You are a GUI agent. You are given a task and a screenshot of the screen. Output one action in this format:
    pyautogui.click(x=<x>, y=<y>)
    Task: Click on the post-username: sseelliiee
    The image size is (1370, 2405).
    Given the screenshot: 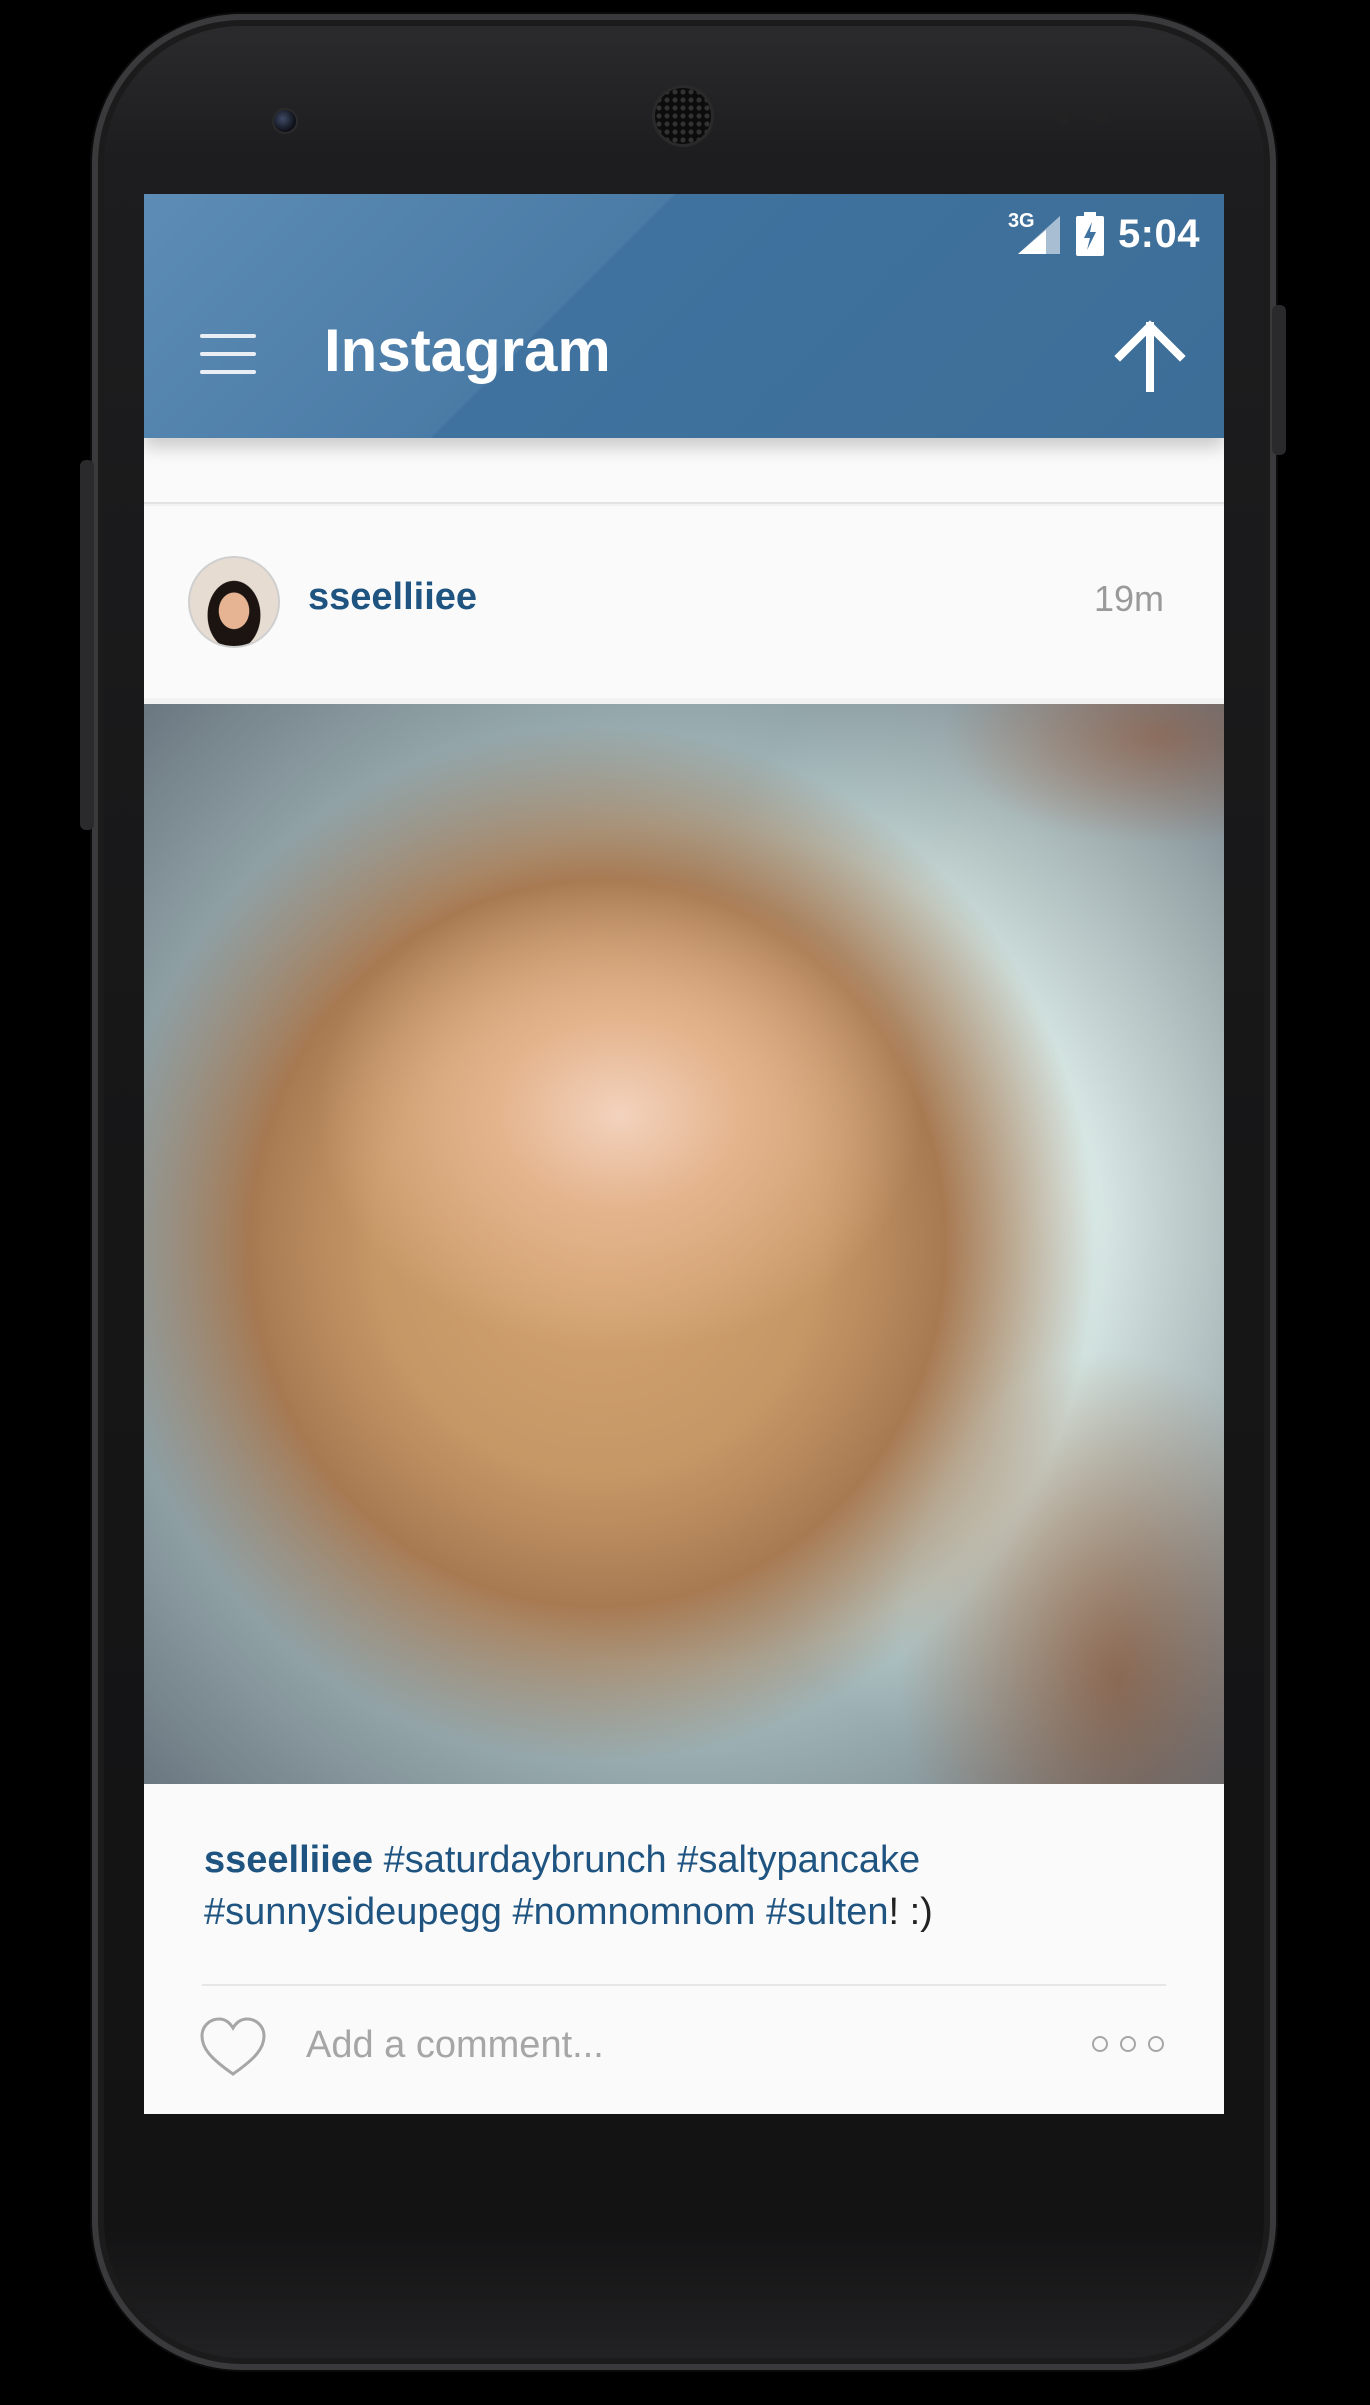 What is the action you would take?
    pyautogui.click(x=392, y=597)
    